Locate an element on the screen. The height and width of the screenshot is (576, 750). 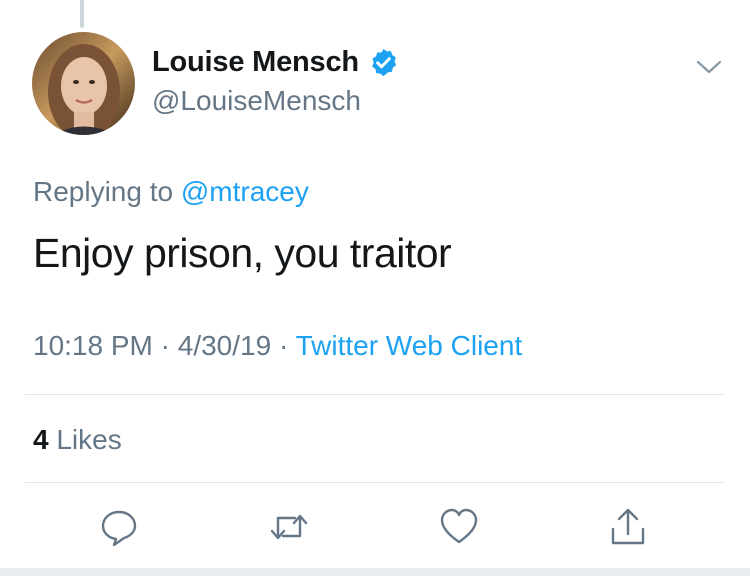
likes-stat: 4 Likes is located at coordinates (77, 440).